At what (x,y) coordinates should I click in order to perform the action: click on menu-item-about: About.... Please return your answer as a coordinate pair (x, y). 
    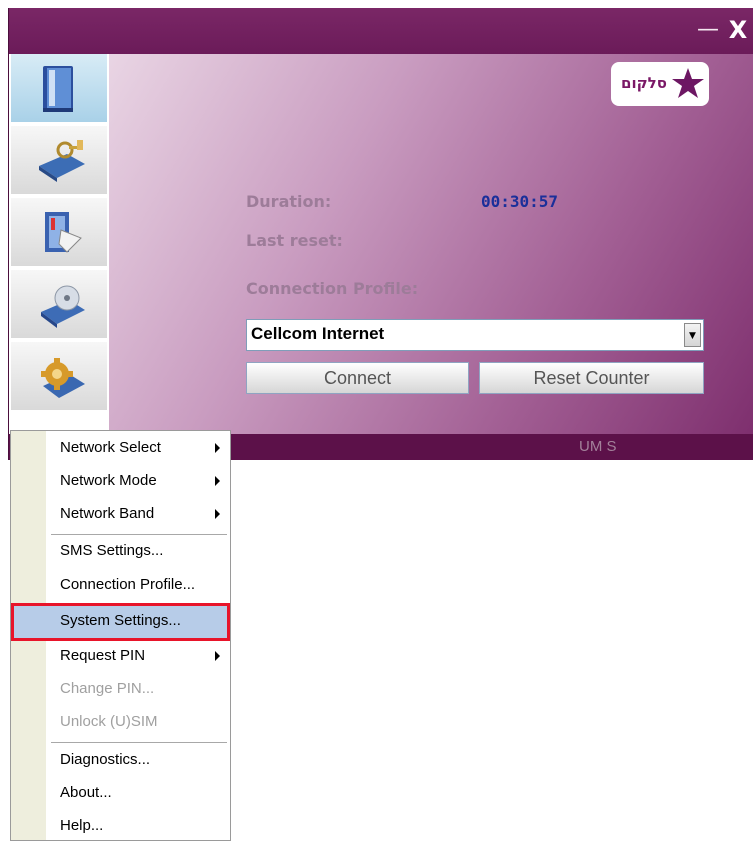
    Looking at the image, I should click on (120, 794).